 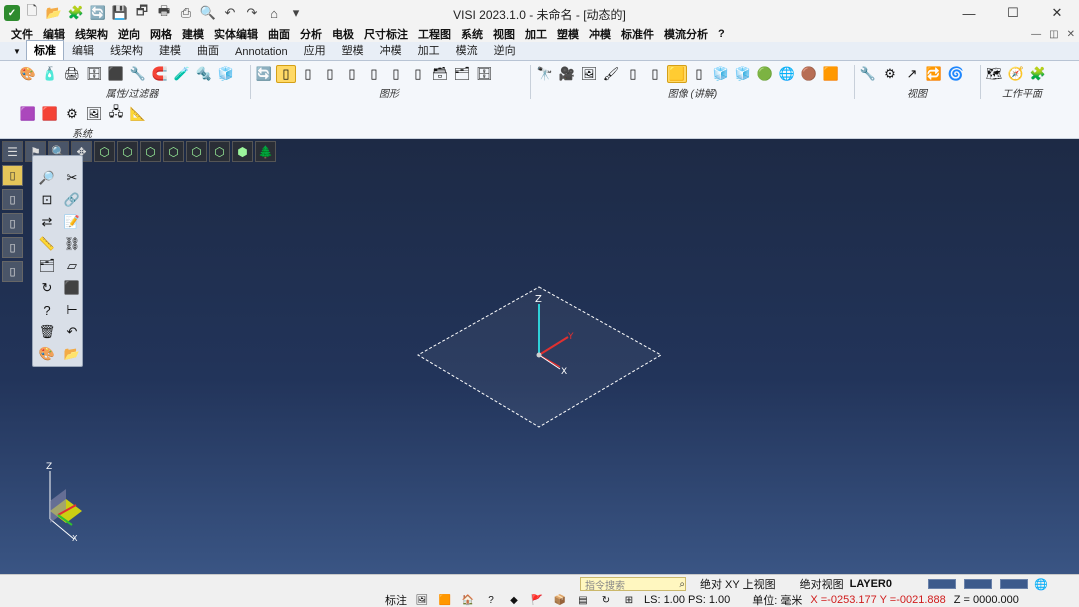 I want to click on mdi-close-button: ✕, so click(x=1071, y=34).